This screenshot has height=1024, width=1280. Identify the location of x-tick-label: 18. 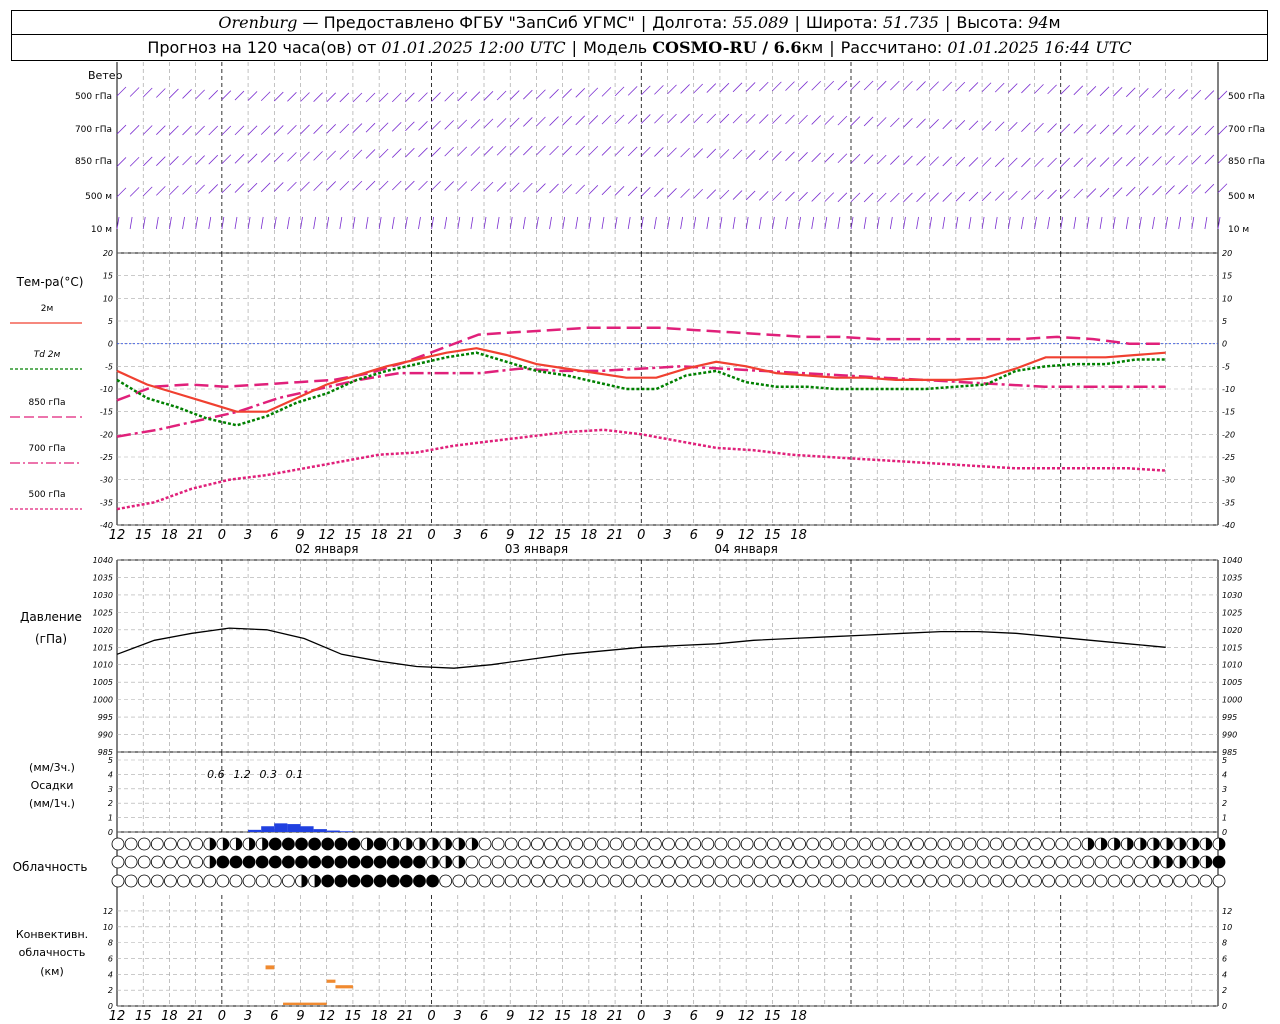
(589, 535).